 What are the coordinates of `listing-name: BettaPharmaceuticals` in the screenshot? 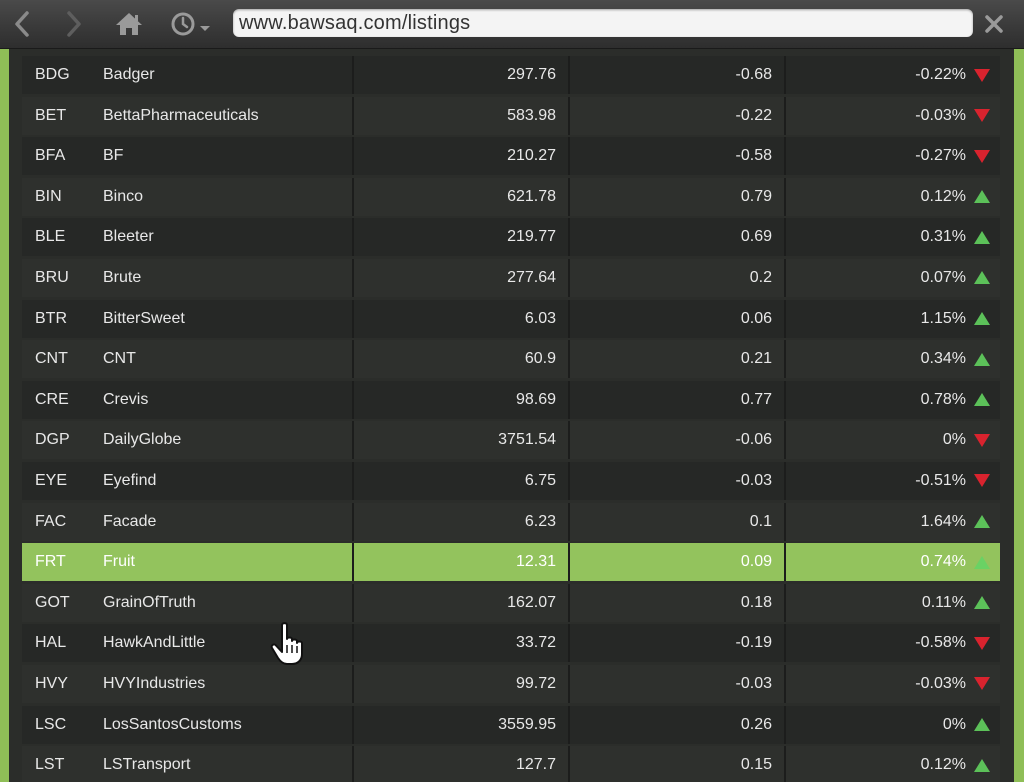 It's located at (228, 115).